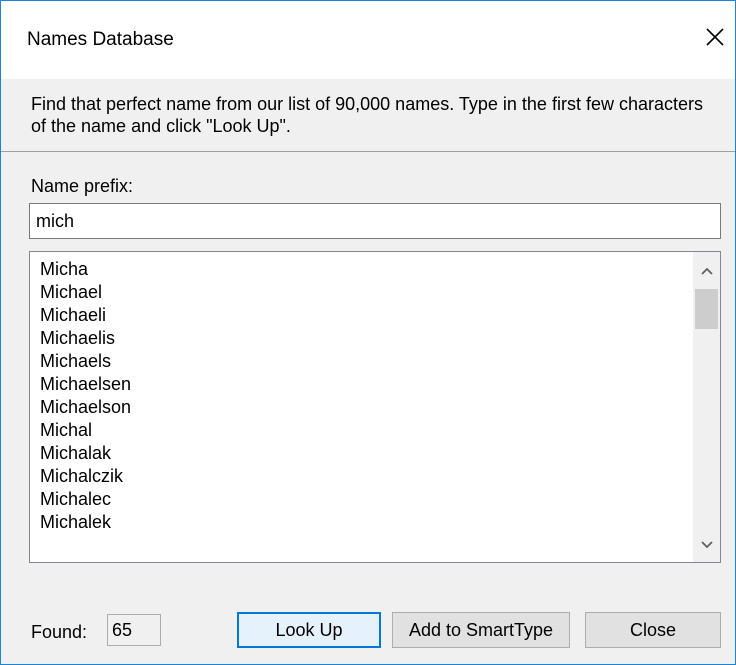  What do you see at coordinates (368, 151) in the screenshot?
I see `divider` at bounding box center [368, 151].